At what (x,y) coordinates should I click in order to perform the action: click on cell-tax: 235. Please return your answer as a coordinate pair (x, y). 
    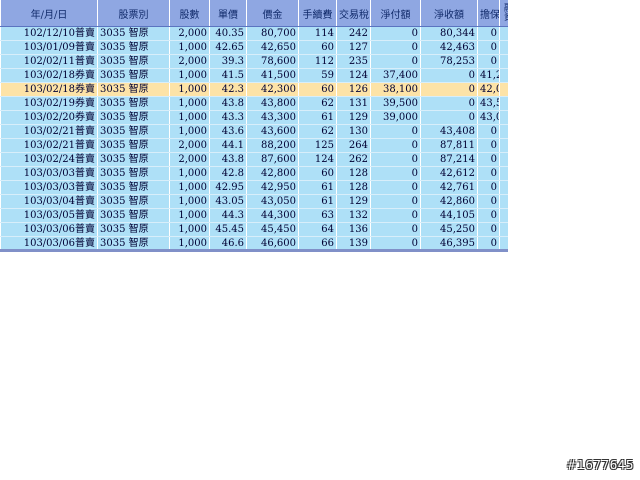
    Looking at the image, I should click on (353, 61).